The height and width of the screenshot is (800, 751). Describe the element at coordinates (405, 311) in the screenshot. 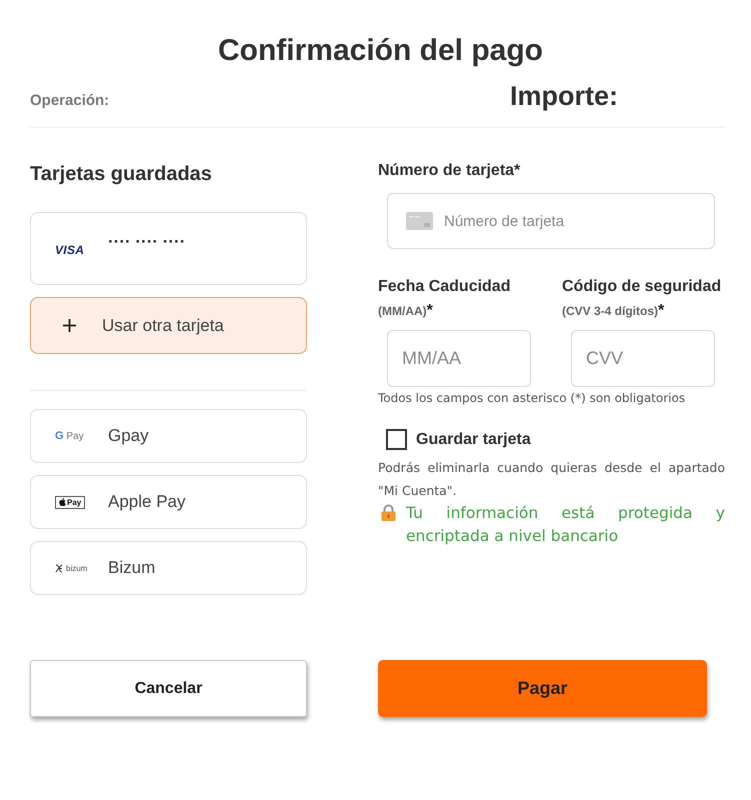

I see `field-hint: (MM/AA)*` at that location.